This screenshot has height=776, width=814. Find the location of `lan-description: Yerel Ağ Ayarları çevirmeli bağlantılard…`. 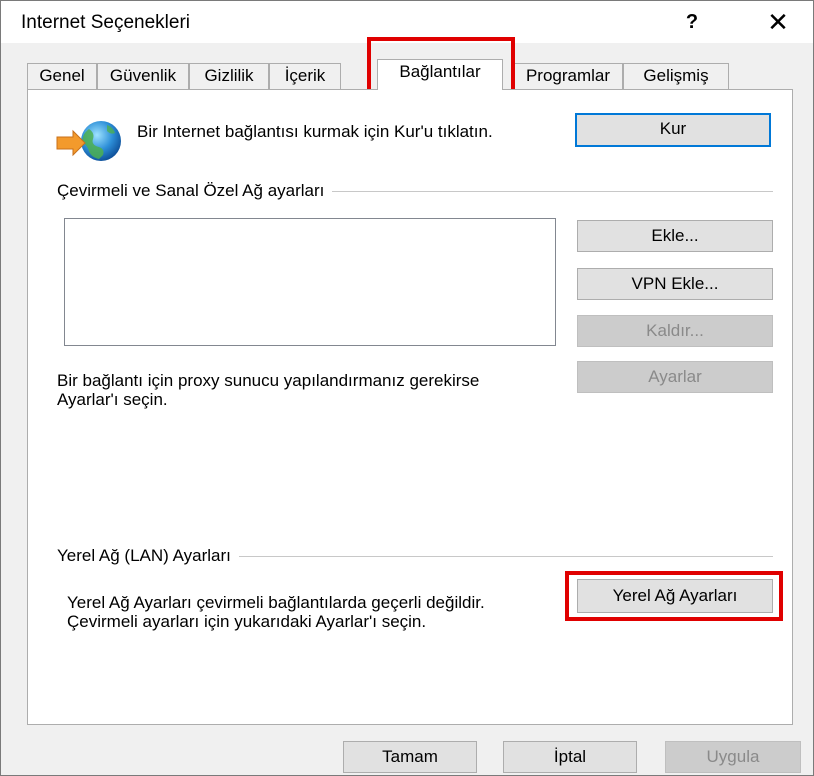

lan-description: Yerel Ağ Ayarları çevirmeli bağlantılard… is located at coordinates (276, 612).